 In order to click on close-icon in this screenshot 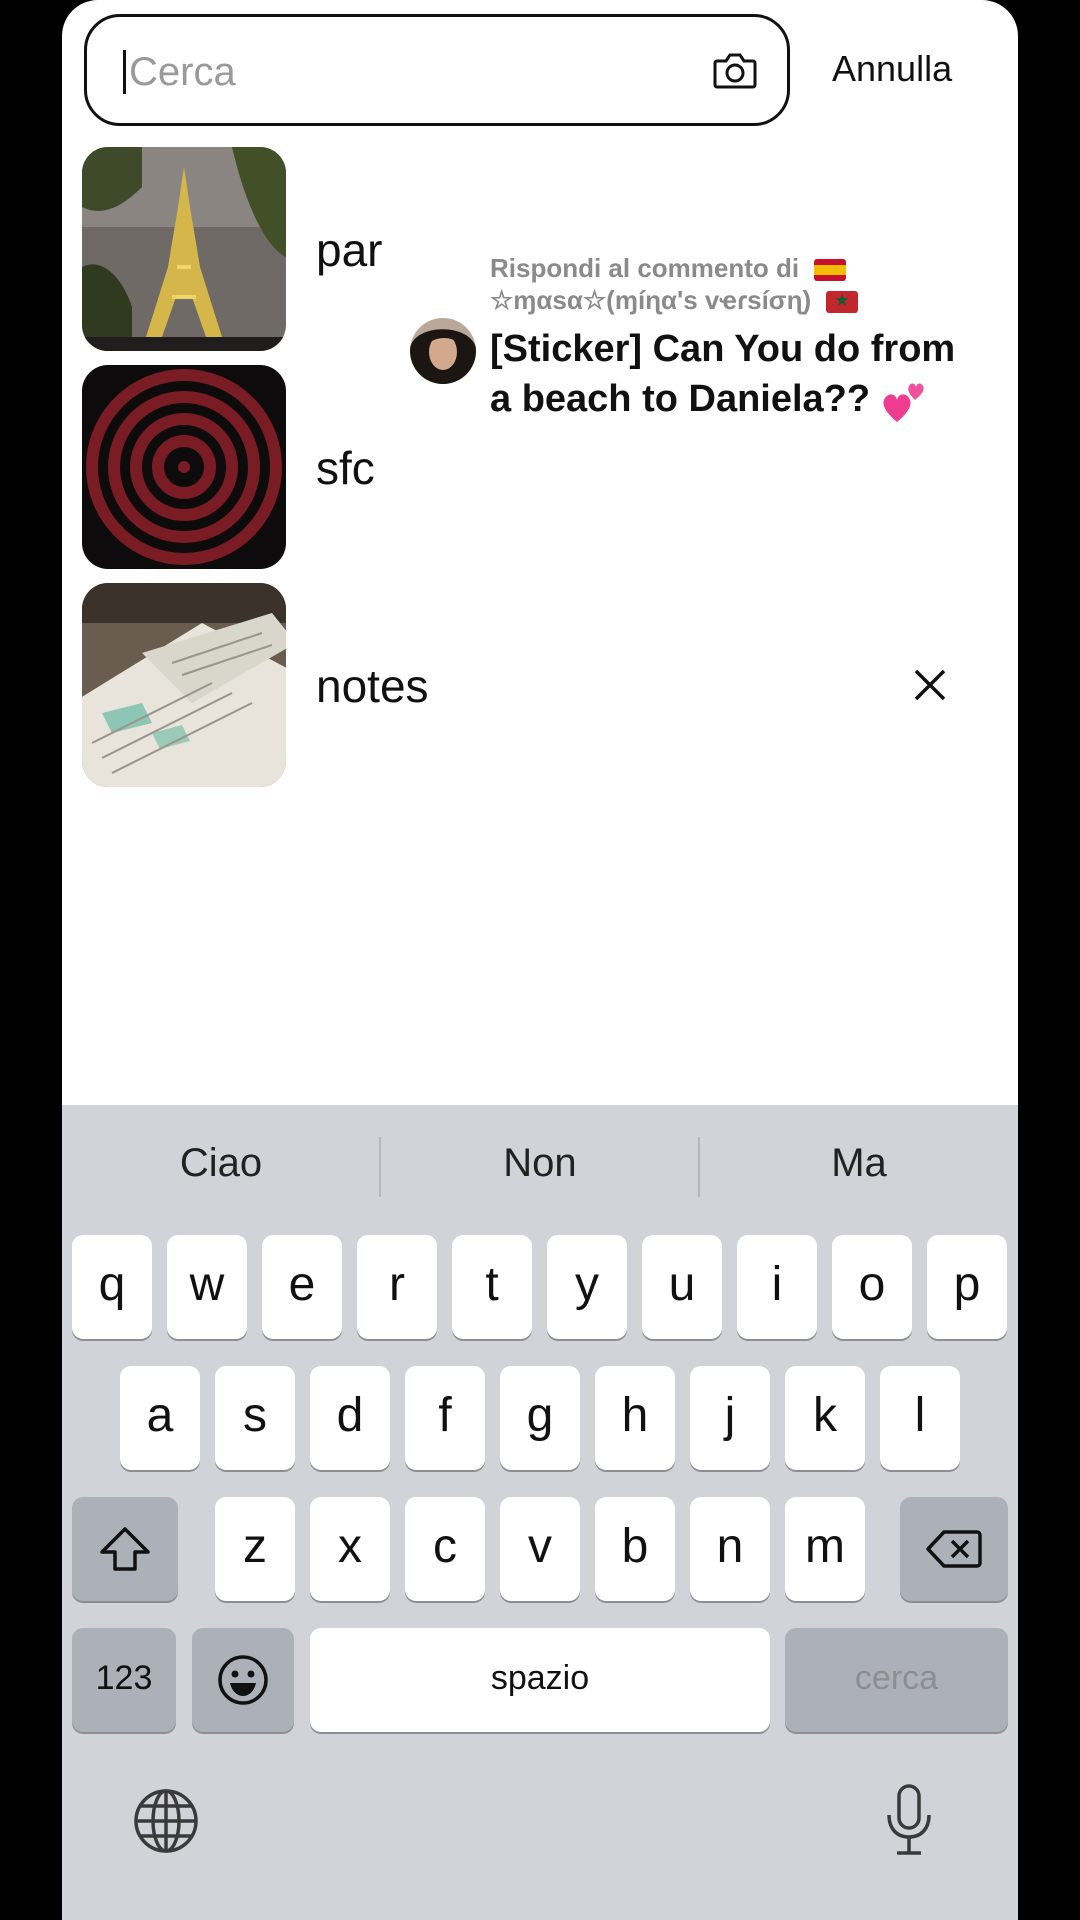, I will do `click(930, 685)`.